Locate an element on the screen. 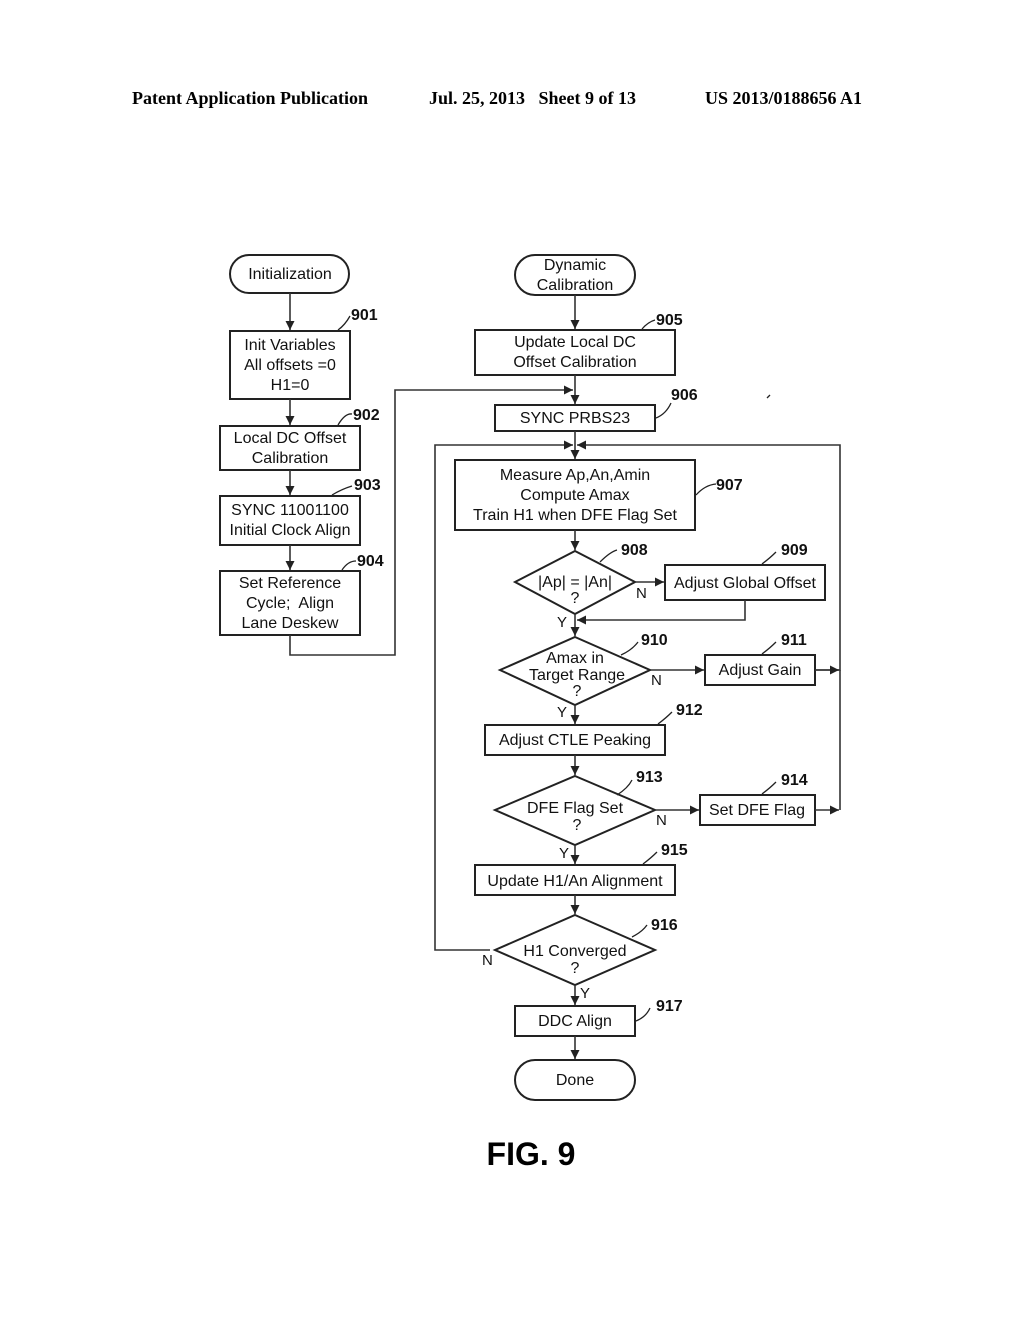  ref-913: 913 is located at coordinates (649, 777).